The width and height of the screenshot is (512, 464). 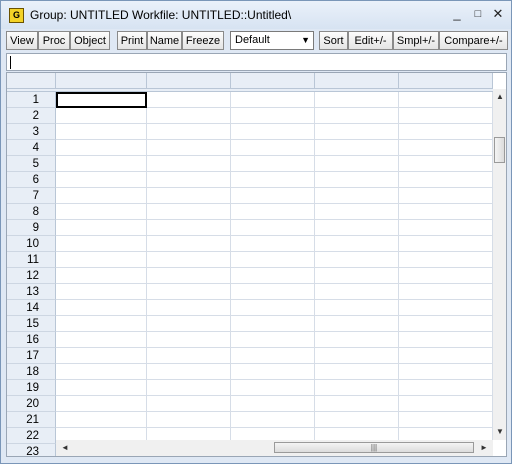 I want to click on row-header: 14, so click(x=31, y=308).